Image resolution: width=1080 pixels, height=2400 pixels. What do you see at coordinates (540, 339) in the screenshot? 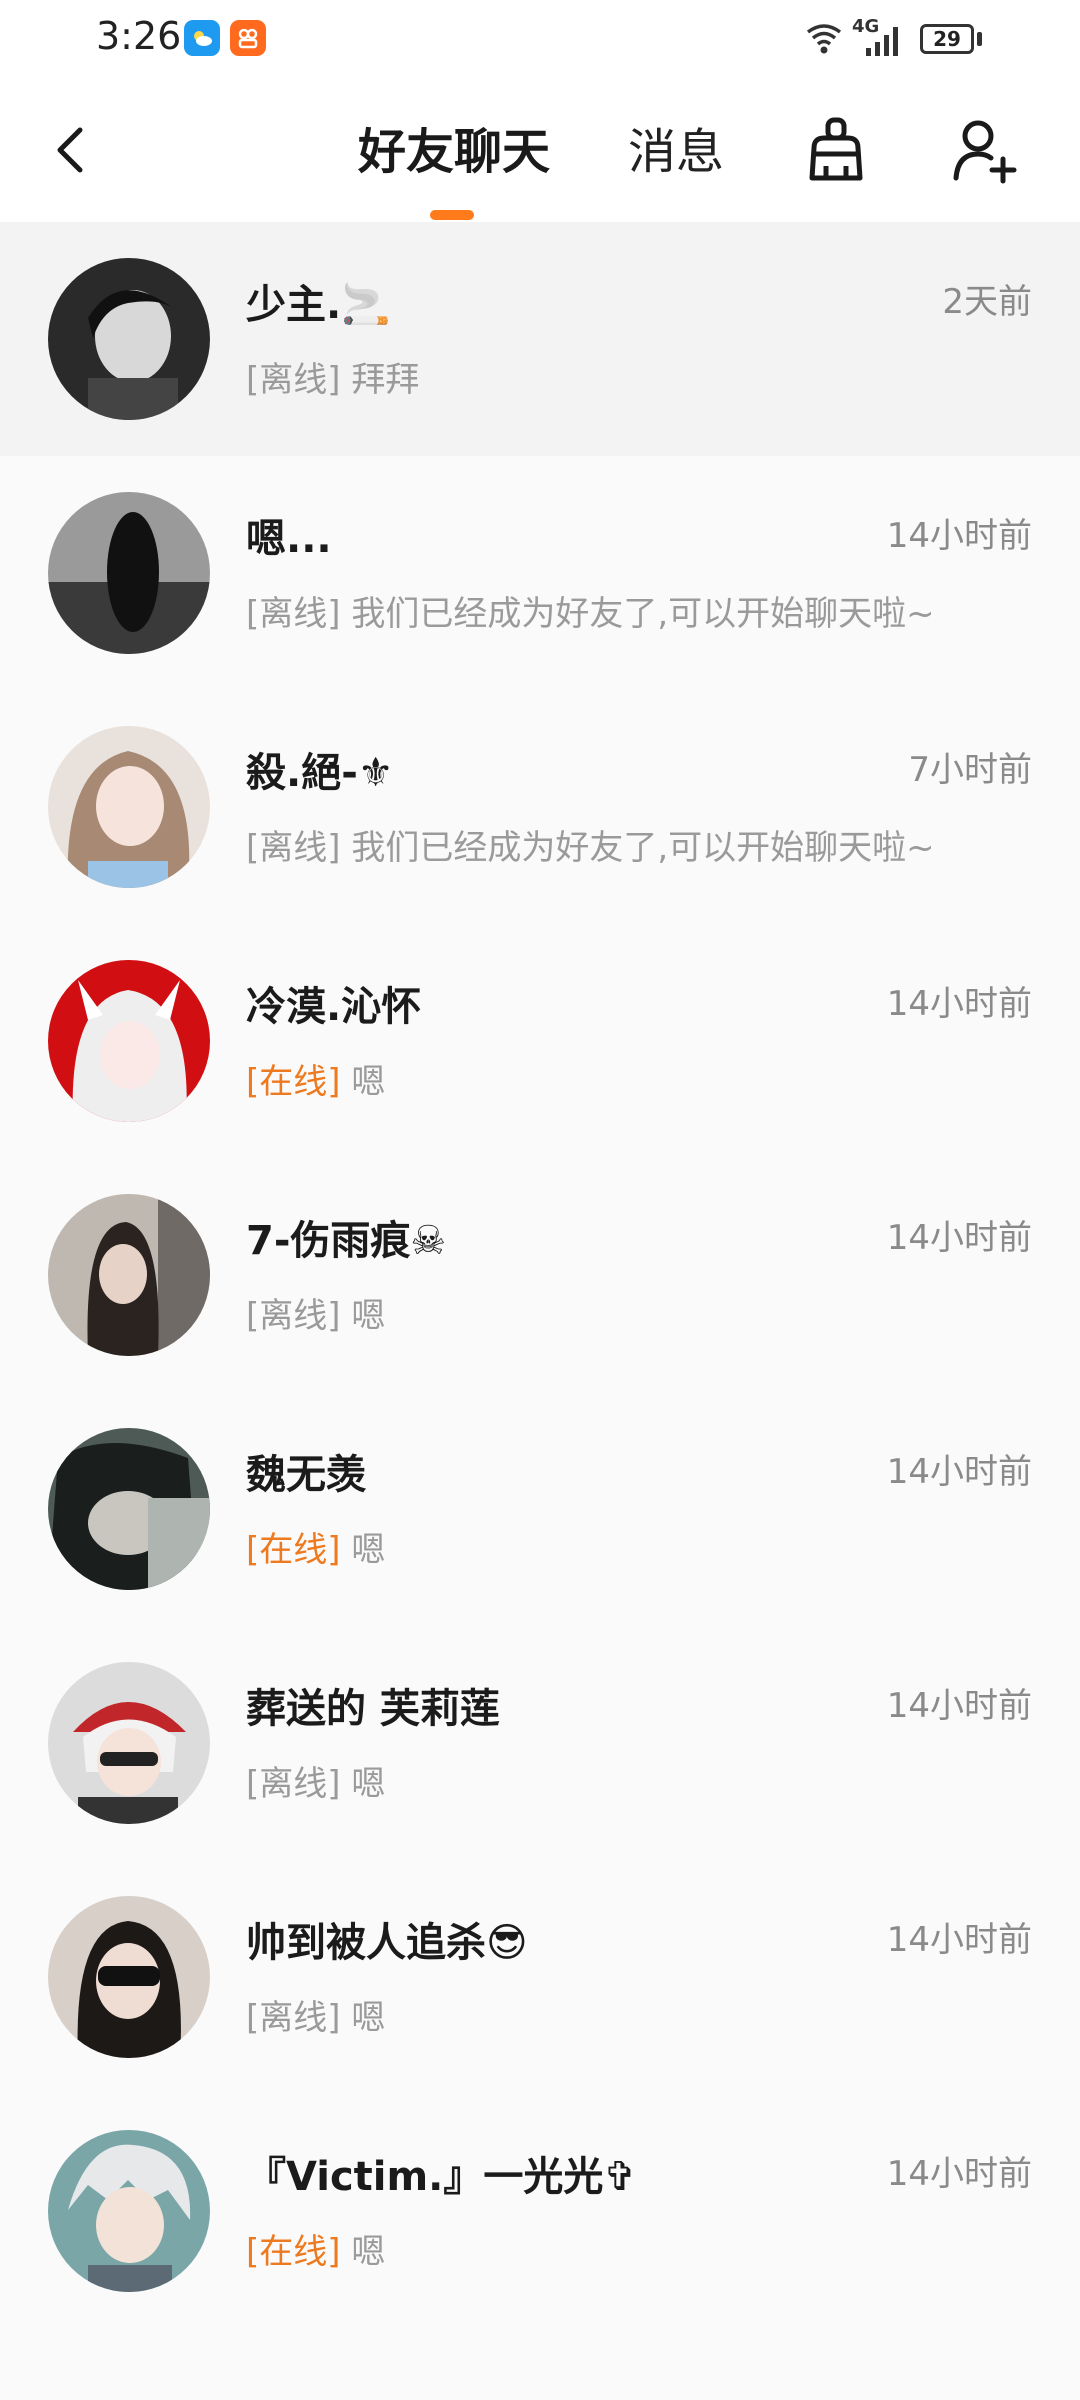
I see `chat-row: 少主.🚬 2天前 [离线] 拜拜` at bounding box center [540, 339].